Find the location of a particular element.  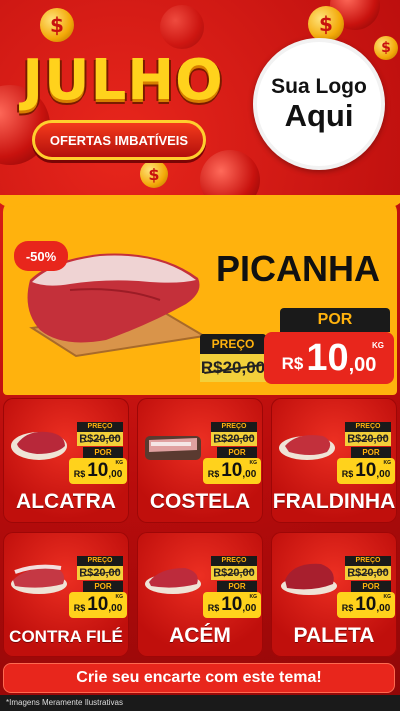

title-badge: JULHO is located at coordinates (123, 80).